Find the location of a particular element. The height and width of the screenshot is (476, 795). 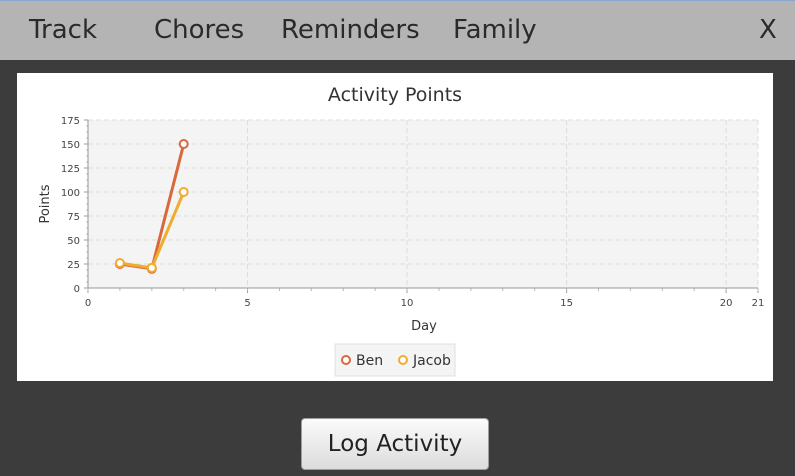

legend-marker-jacob is located at coordinates (403, 360).